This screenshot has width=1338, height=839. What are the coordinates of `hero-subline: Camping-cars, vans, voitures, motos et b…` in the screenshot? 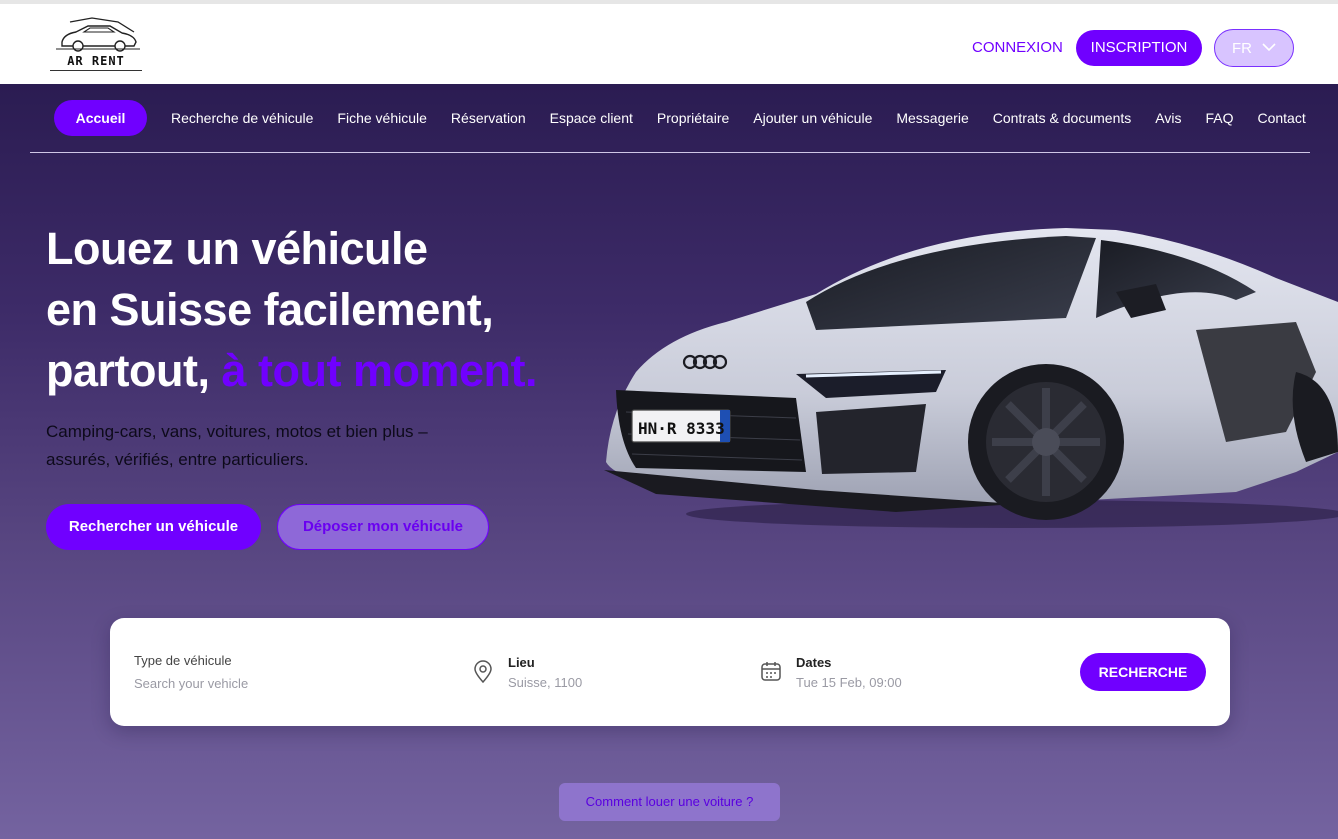 It's located at (261, 446).